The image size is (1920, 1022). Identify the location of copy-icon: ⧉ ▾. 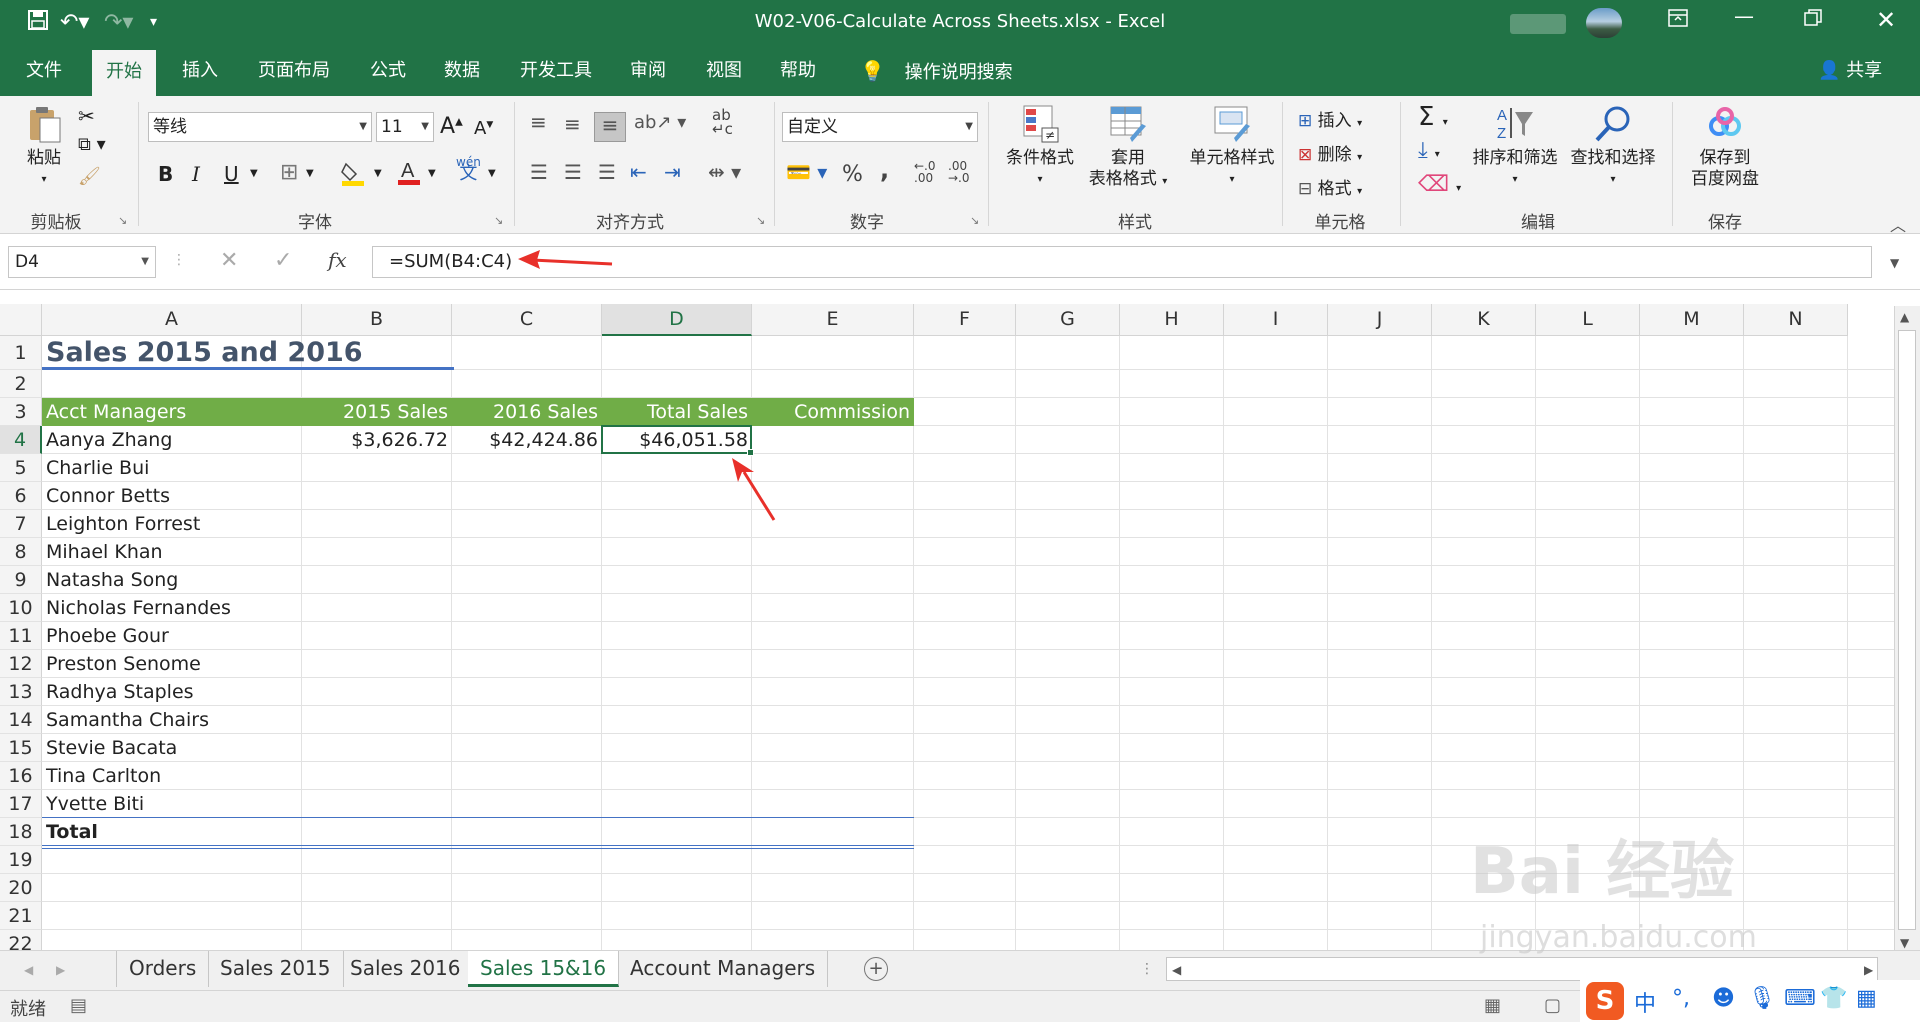
(92, 144).